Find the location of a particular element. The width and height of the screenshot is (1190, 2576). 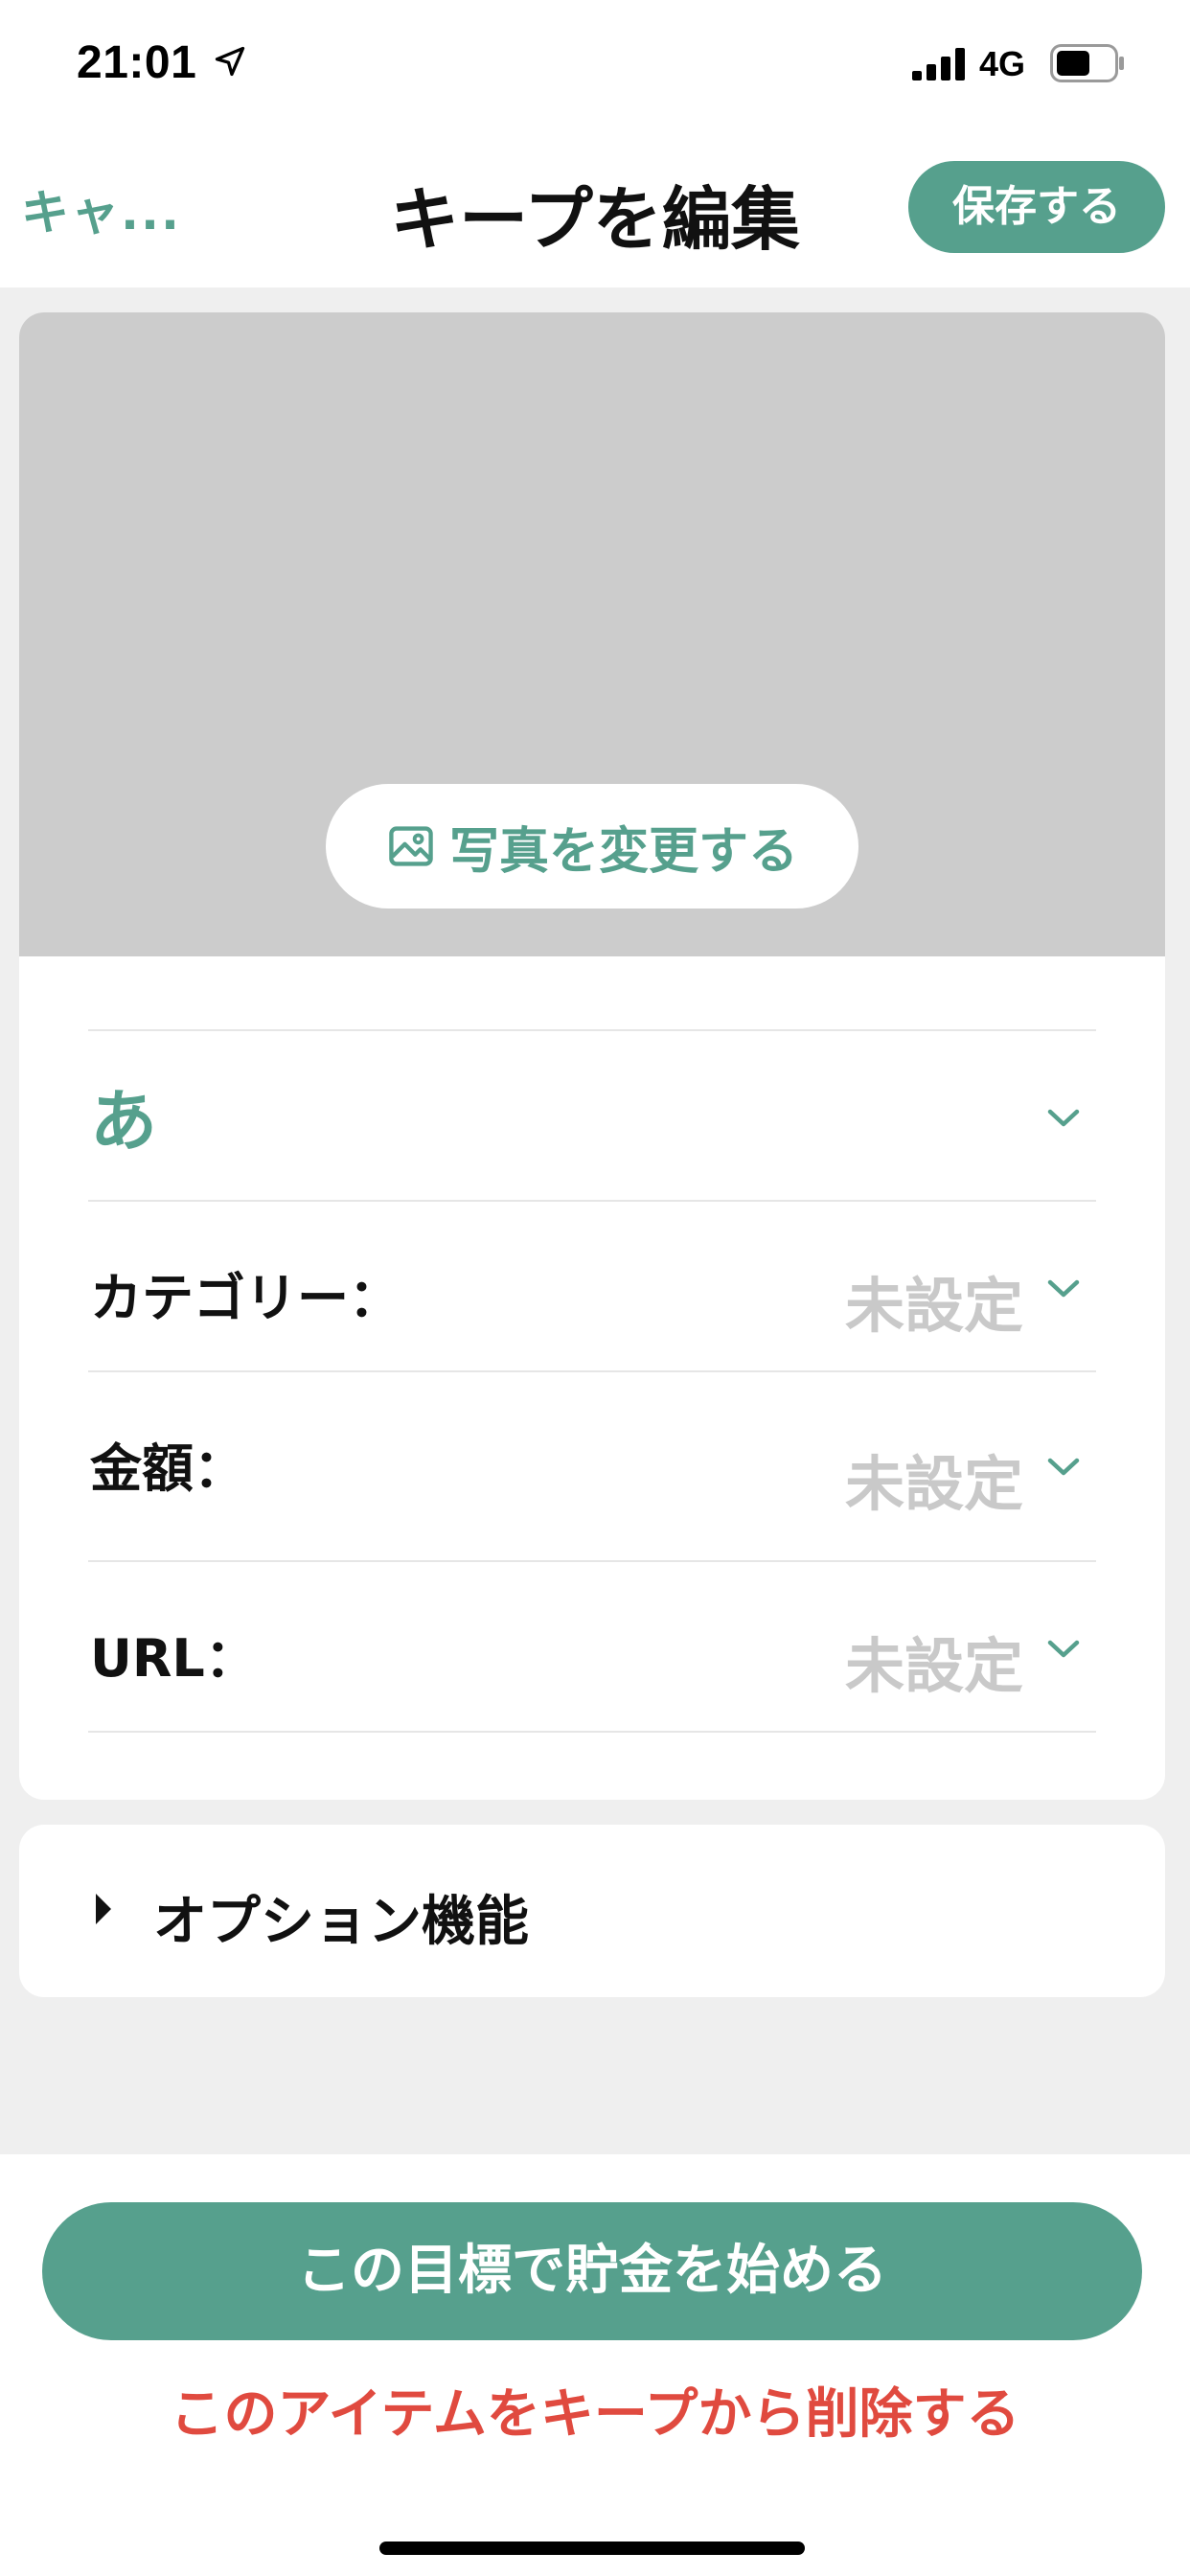

url-label: URL： is located at coordinates (174, 1658).